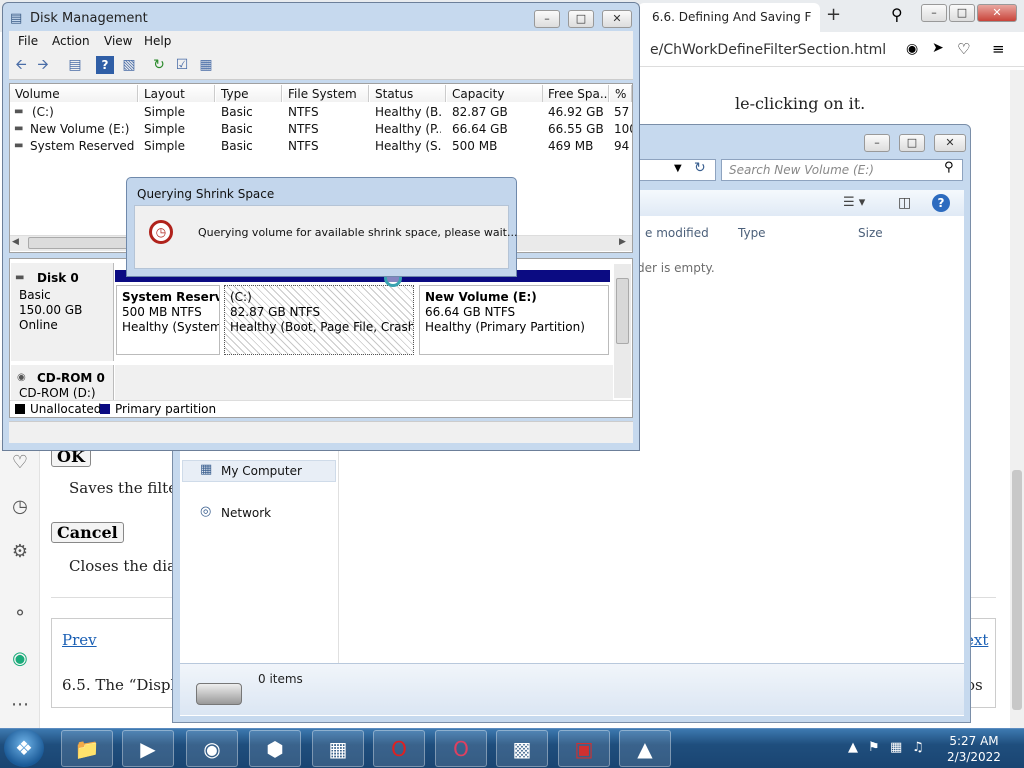  What do you see at coordinates (148, 748) in the screenshot?
I see `media-player-taskbar-icon: ▶` at bounding box center [148, 748].